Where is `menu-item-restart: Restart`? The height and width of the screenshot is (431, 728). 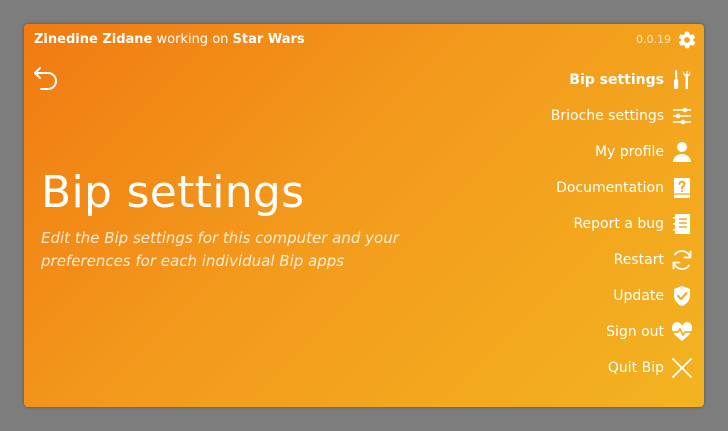 menu-item-restart: Restart is located at coordinates (654, 260).